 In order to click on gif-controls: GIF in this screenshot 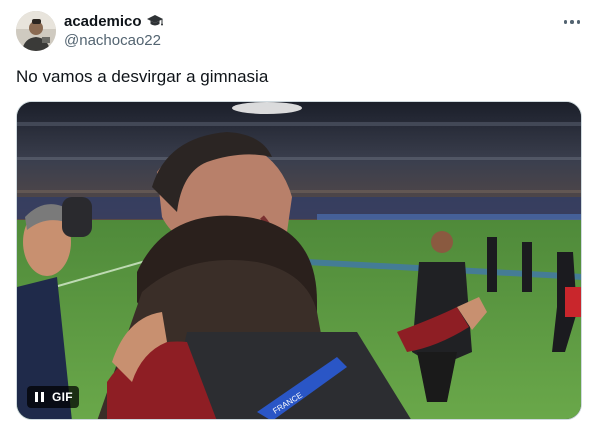, I will do `click(53, 397)`.